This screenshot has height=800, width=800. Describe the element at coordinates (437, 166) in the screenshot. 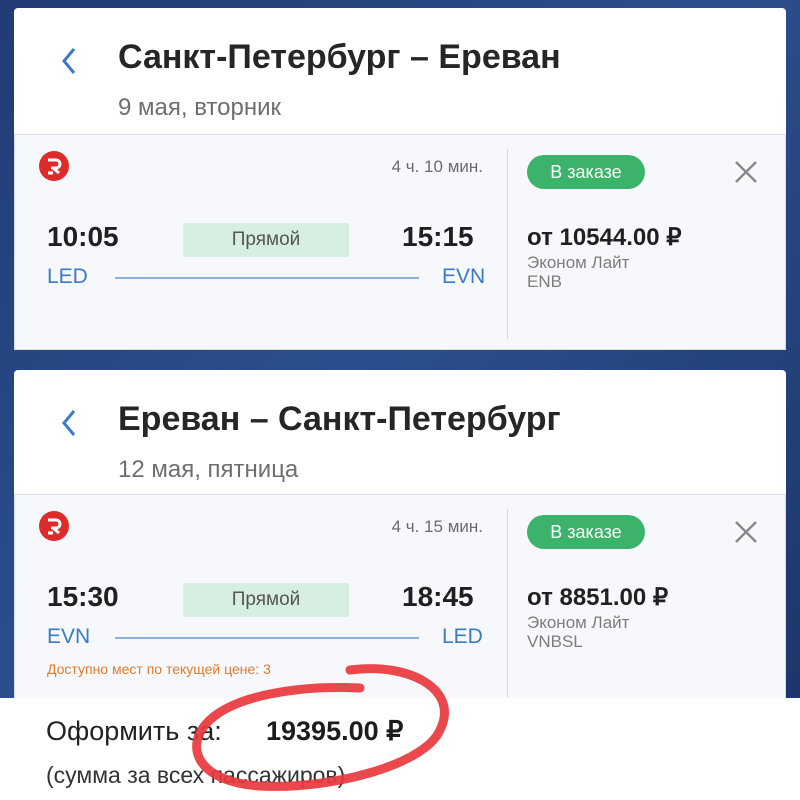

I see `flight-duration: 4 ч. 10 мин.` at that location.